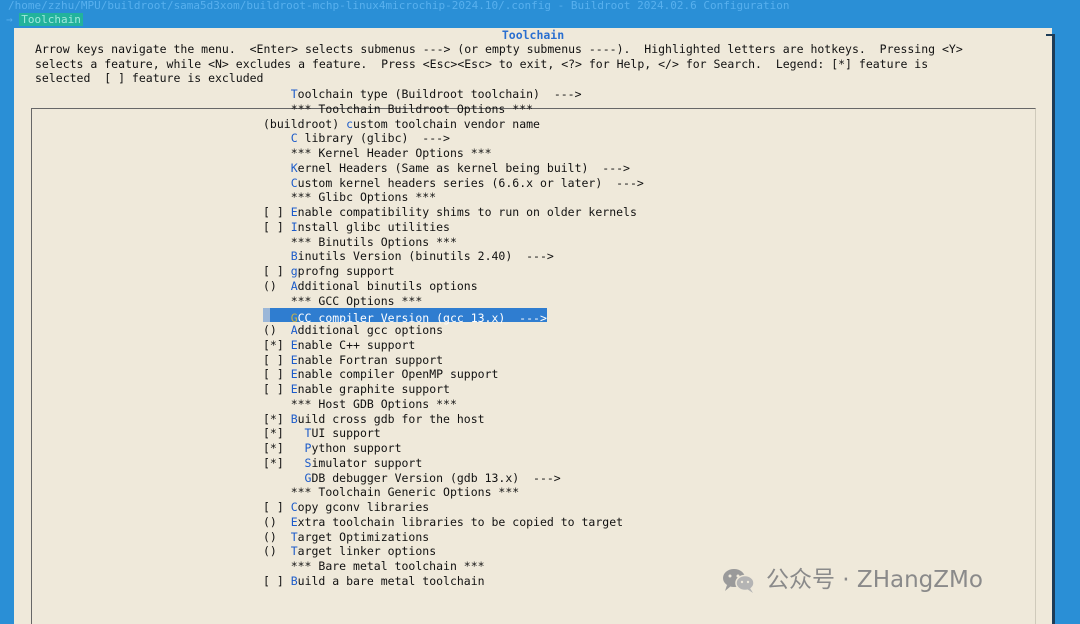 This screenshot has width=1080, height=624. I want to click on menu-item: *** Toolchain Buildroot Options ***, so click(453, 109).